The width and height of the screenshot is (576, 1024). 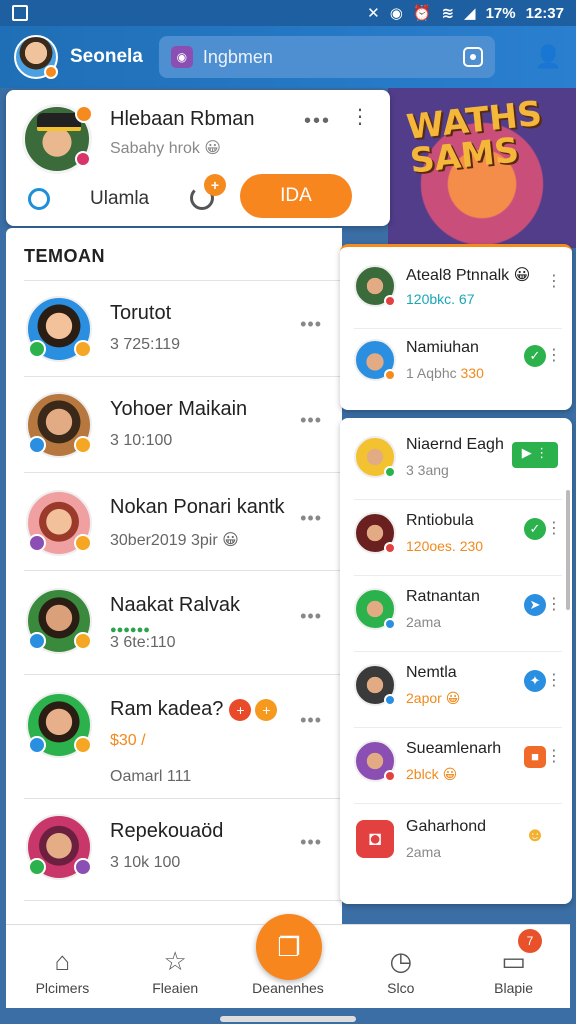 I want to click on search-input, so click(x=332, y=57).